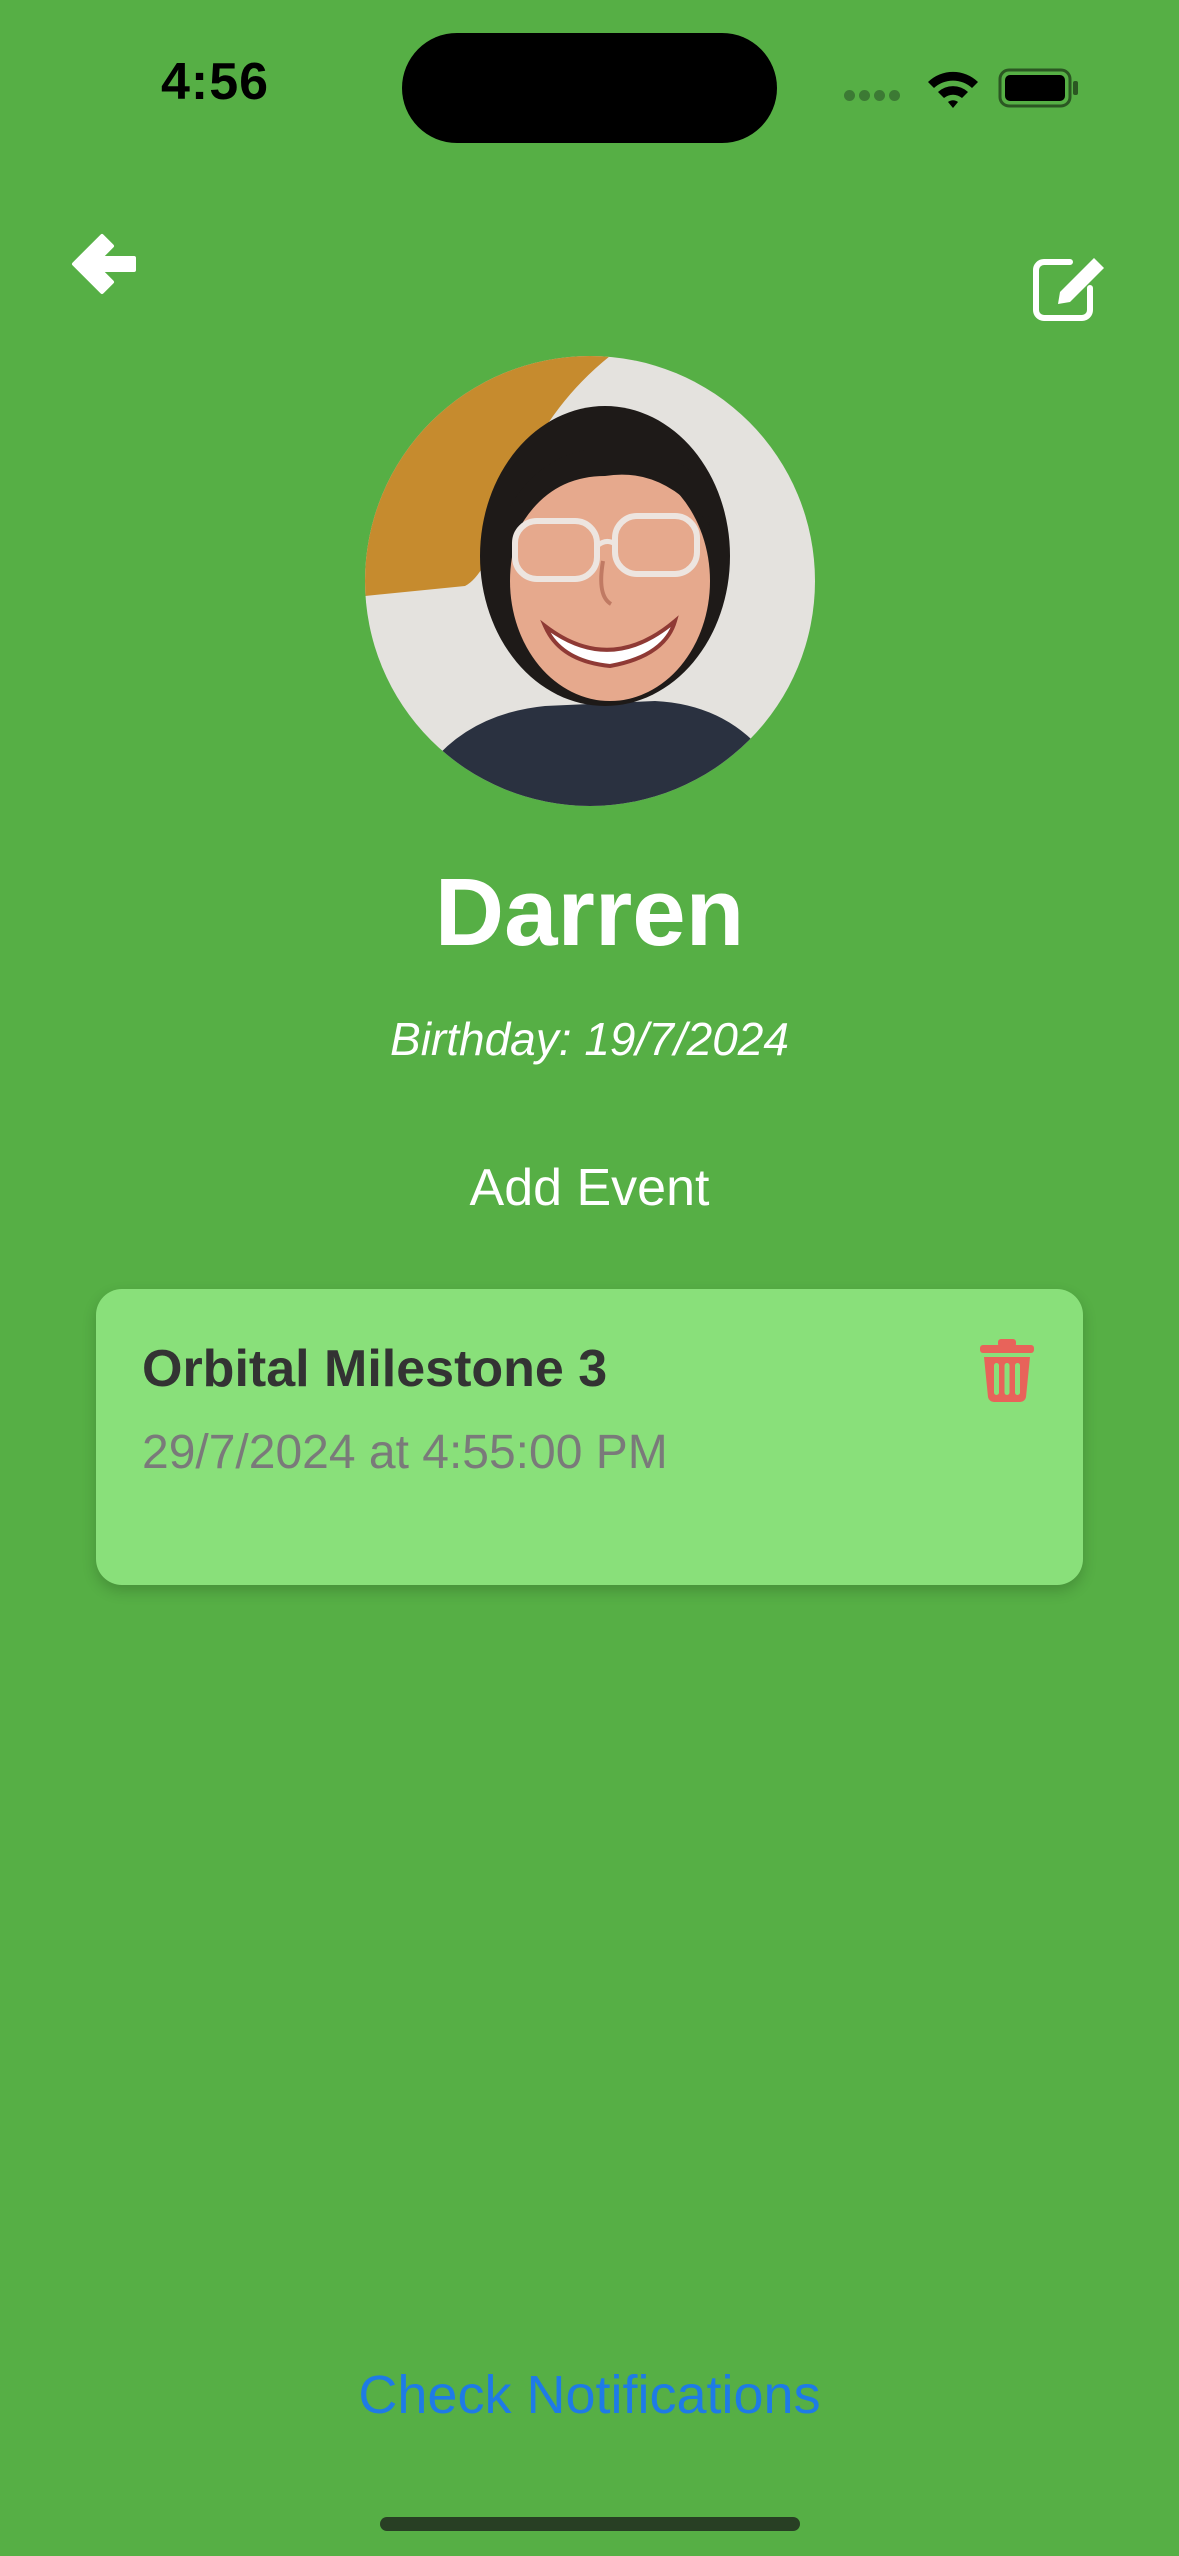 Image resolution: width=1179 pixels, height=2556 pixels. I want to click on edit-square-pencil-icon, so click(1068, 289).